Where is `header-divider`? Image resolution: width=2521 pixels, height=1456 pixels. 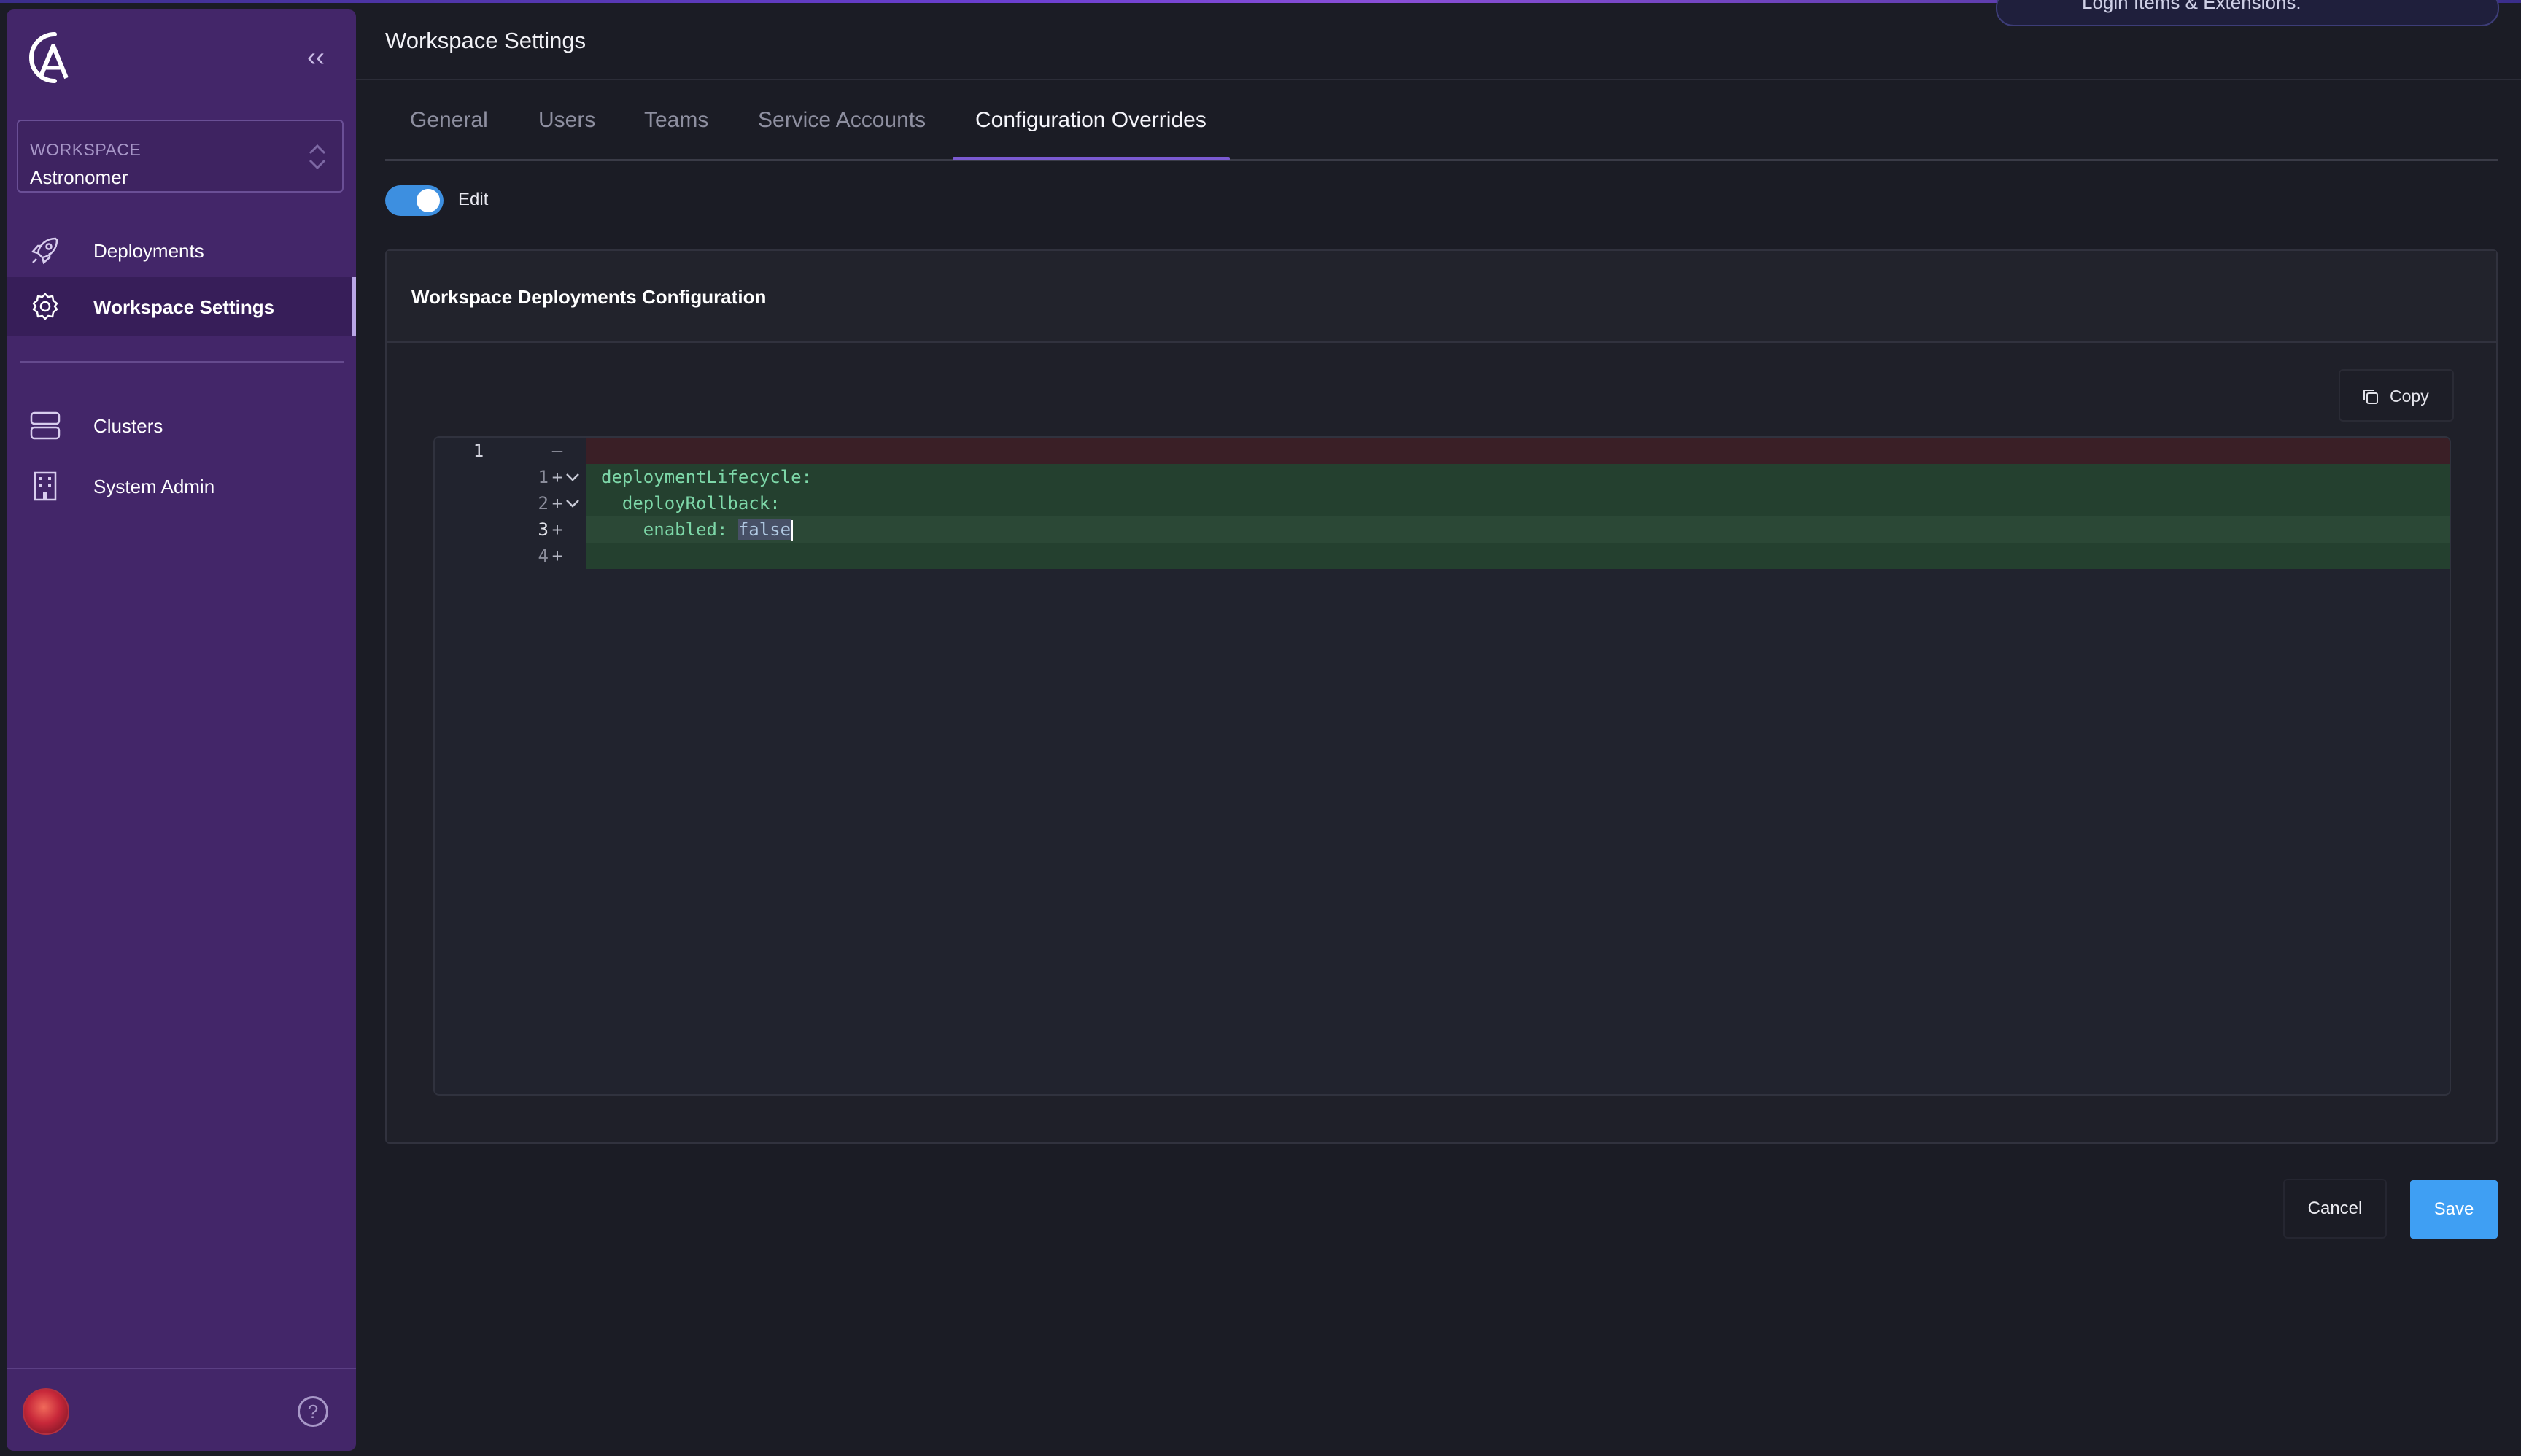 header-divider is located at coordinates (1438, 79).